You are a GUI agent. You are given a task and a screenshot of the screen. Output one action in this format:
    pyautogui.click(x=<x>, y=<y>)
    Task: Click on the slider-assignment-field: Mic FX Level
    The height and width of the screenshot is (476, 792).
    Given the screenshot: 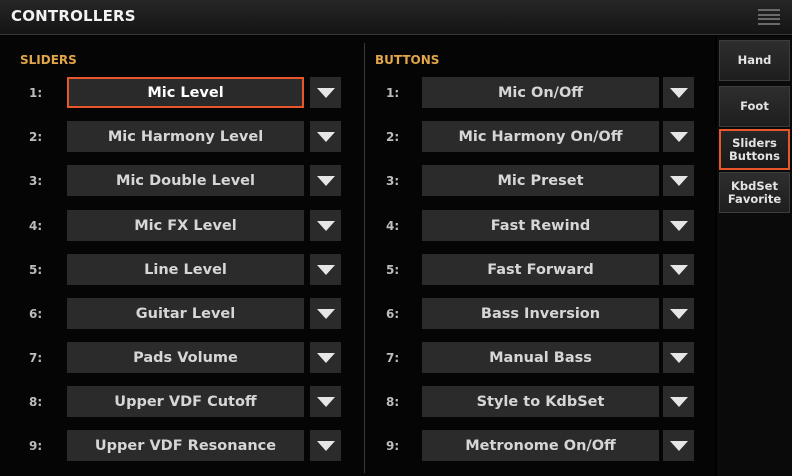 What is the action you would take?
    pyautogui.click(x=185, y=225)
    